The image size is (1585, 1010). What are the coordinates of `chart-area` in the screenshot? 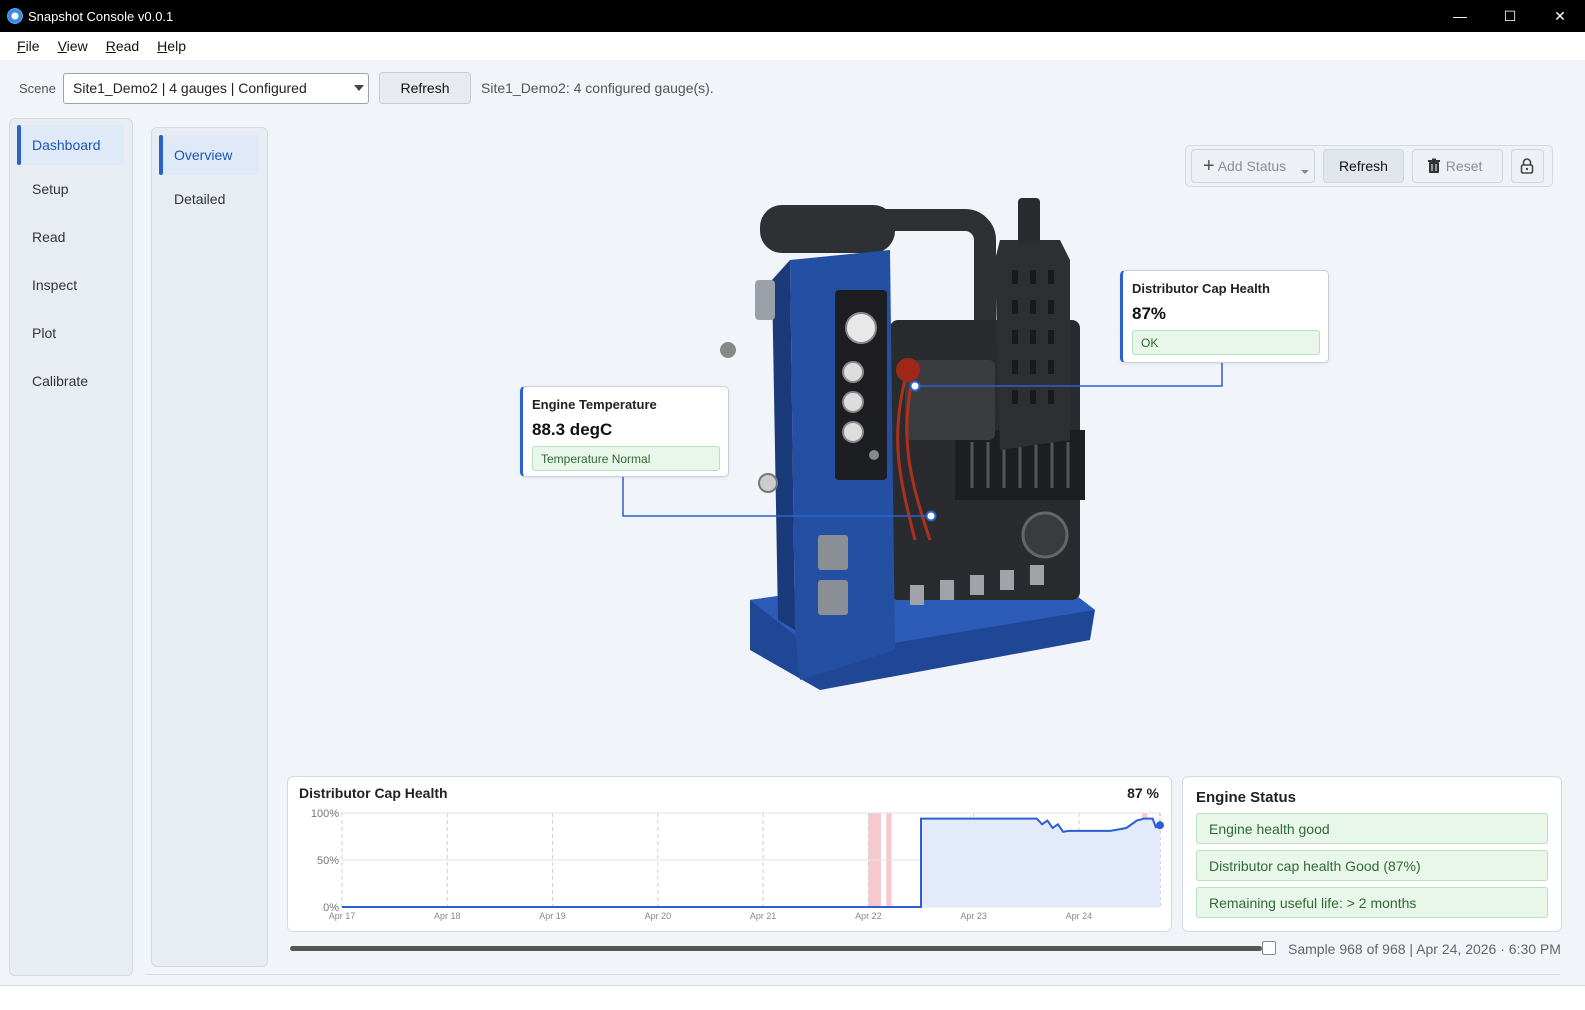 It's located at (751, 862).